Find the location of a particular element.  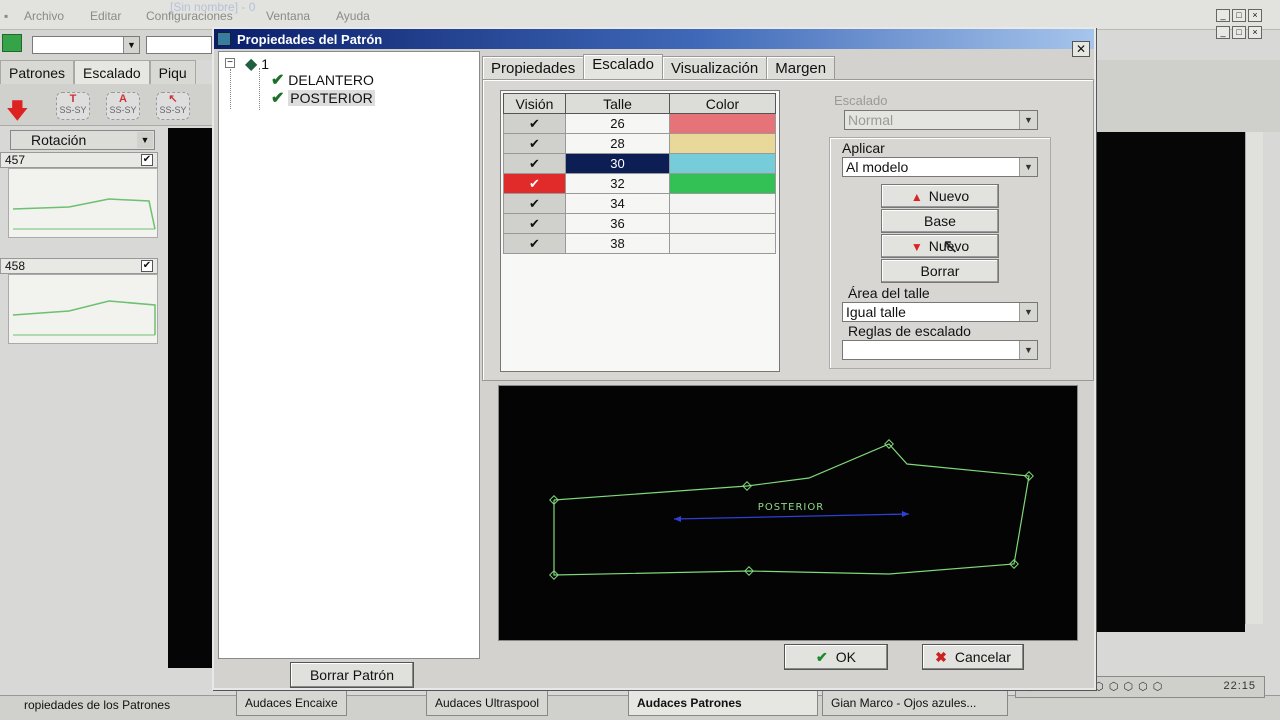

close-icon: ✕ is located at coordinates (1081, 49).